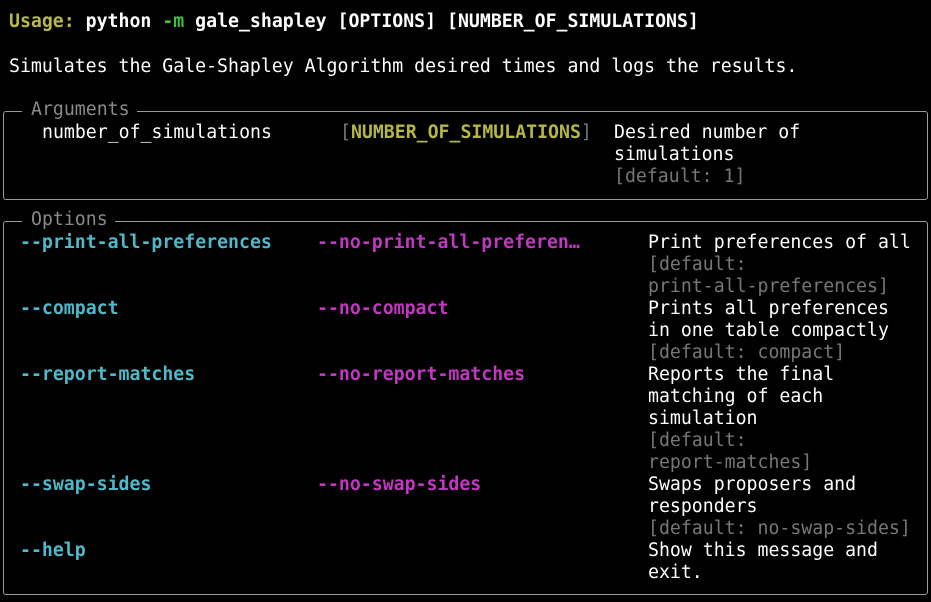  What do you see at coordinates (768, 308) in the screenshot?
I see `option-help-line: Prints all preferences` at bounding box center [768, 308].